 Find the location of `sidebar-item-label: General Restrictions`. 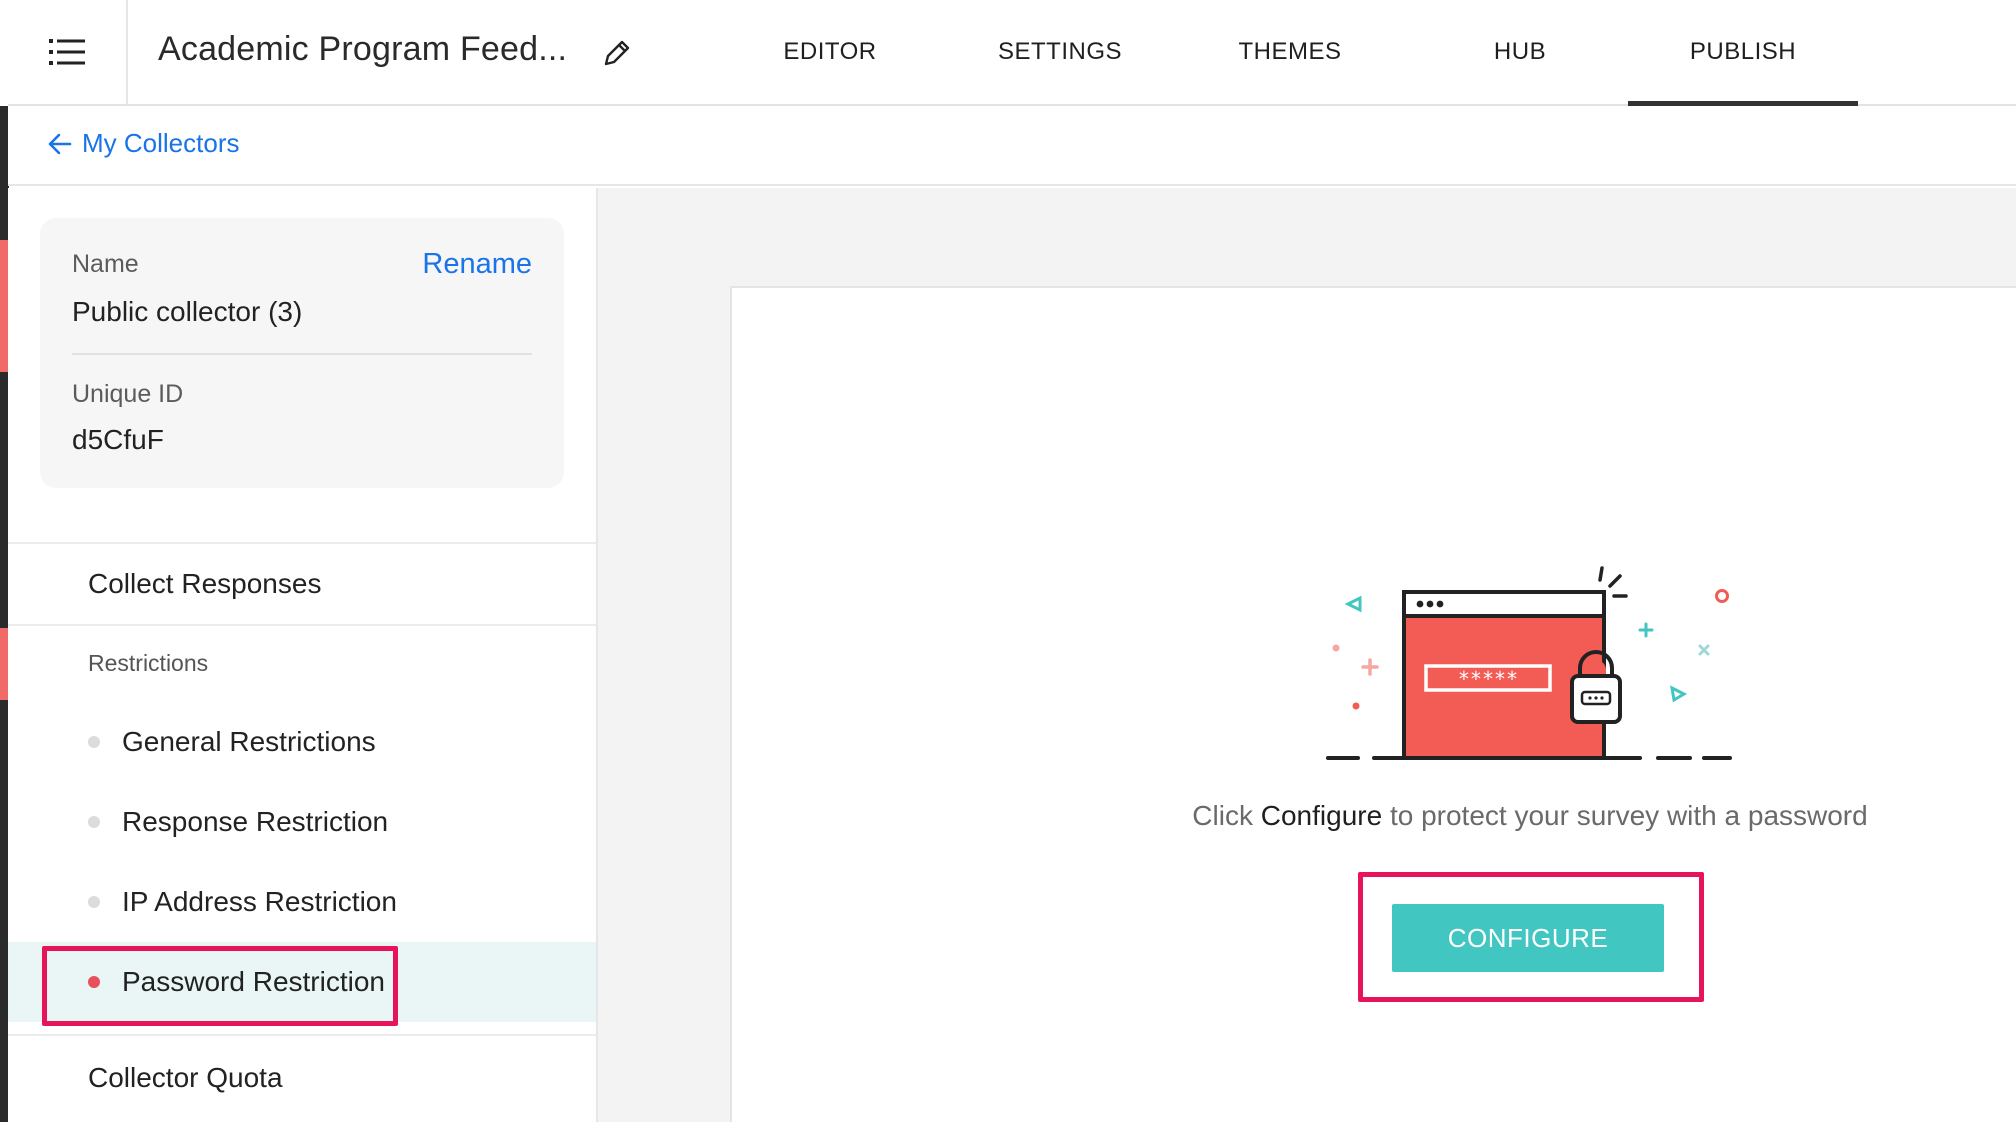

sidebar-item-label: General Restrictions is located at coordinates (249, 741).